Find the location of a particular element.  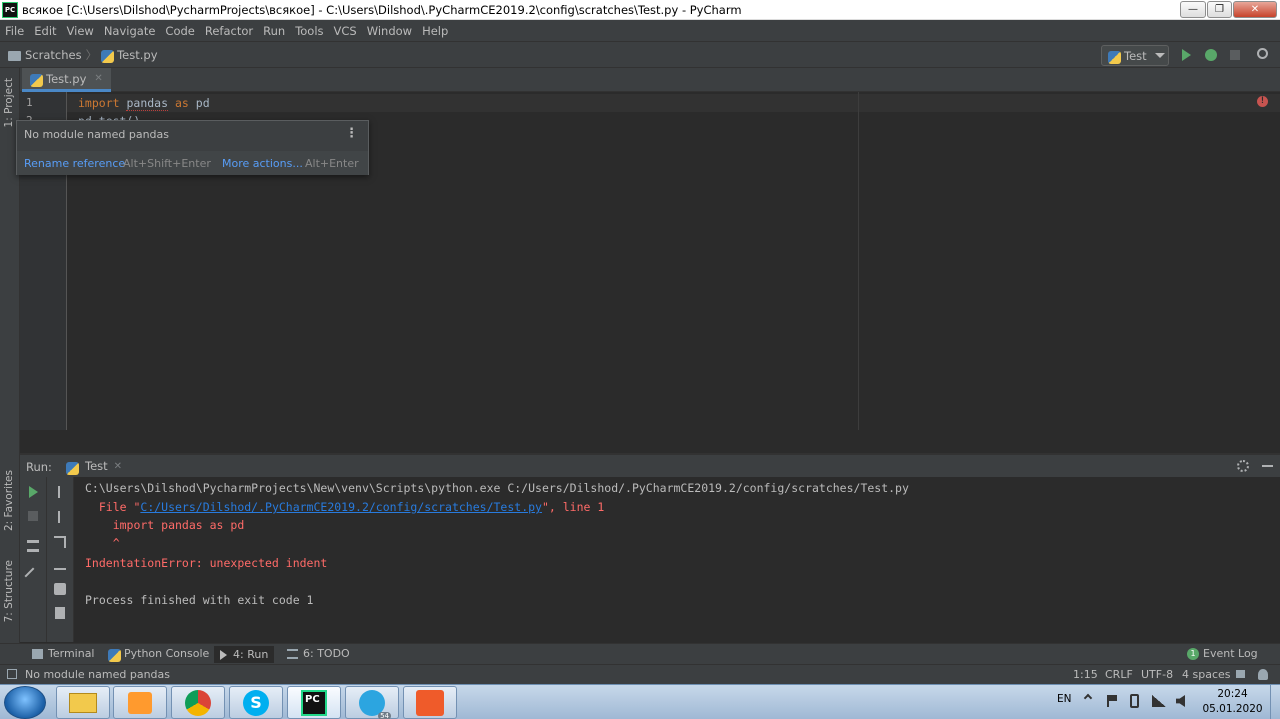

editor-tabs: Test.py ✕ is located at coordinates (650, 80).